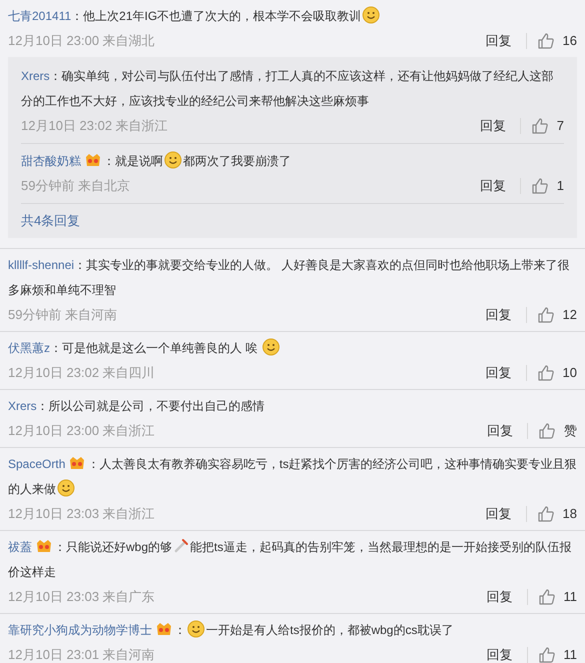  I want to click on username-link: 七青201411, so click(40, 16).